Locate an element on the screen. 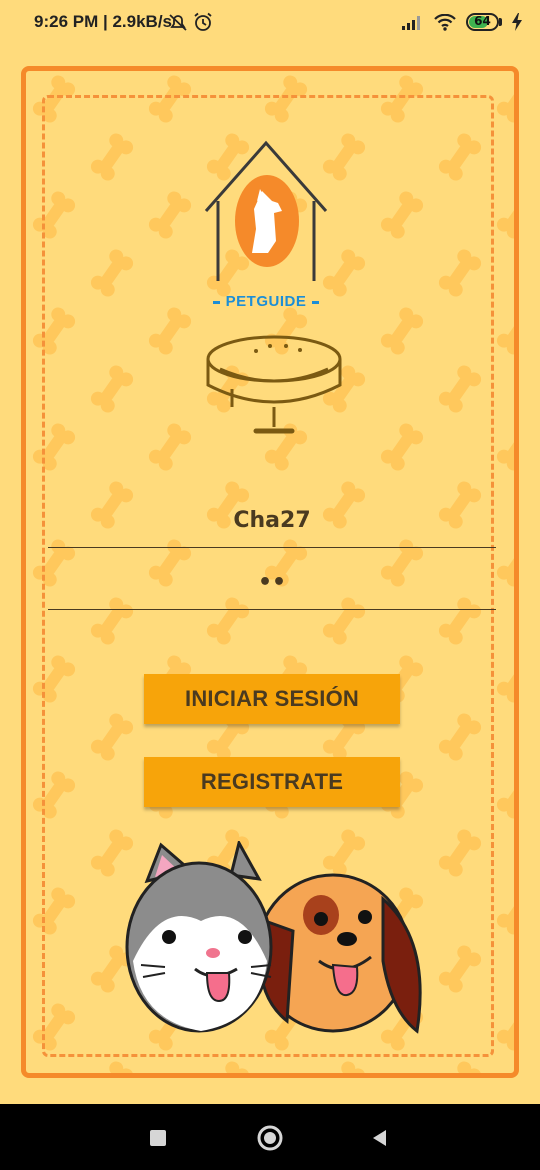 The height and width of the screenshot is (1170, 540). brand-name: PETGUIDE is located at coordinates (266, 301).